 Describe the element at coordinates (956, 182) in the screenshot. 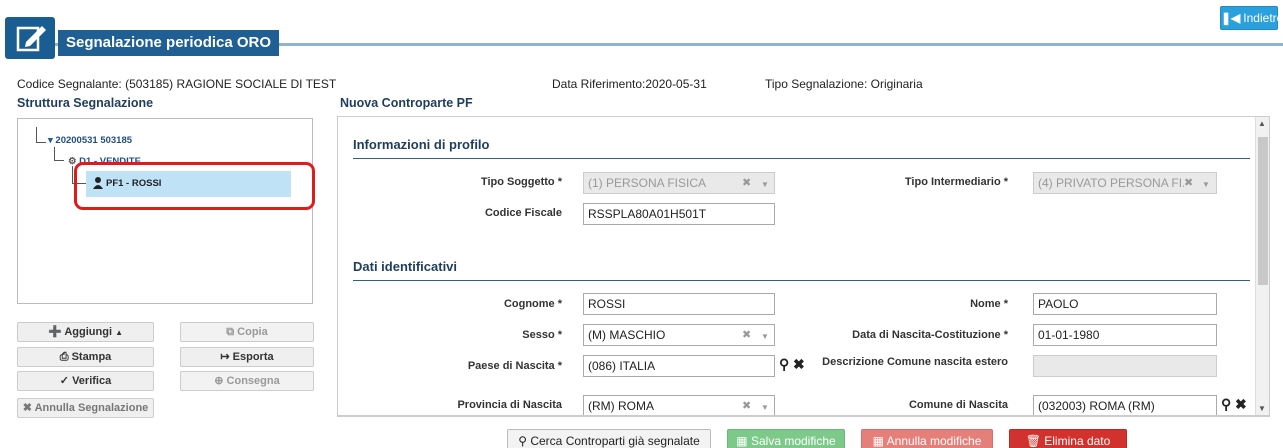

I see `tipo-intermediario-label: Tipo Intermediario *` at that location.